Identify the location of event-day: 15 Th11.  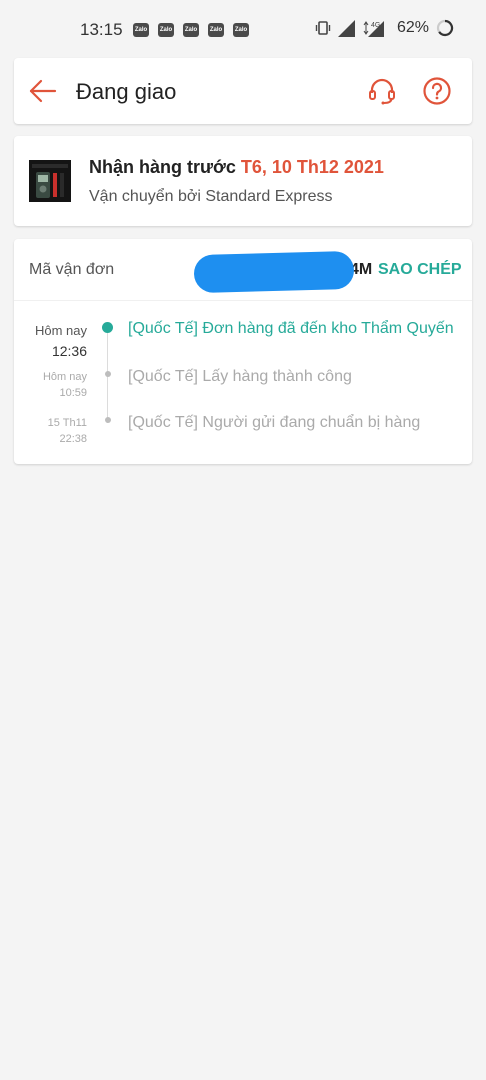
(67, 423).